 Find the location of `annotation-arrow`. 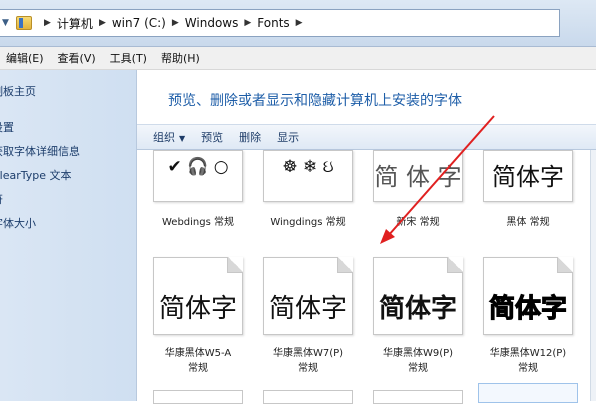

annotation-arrow is located at coordinates (437, 179).